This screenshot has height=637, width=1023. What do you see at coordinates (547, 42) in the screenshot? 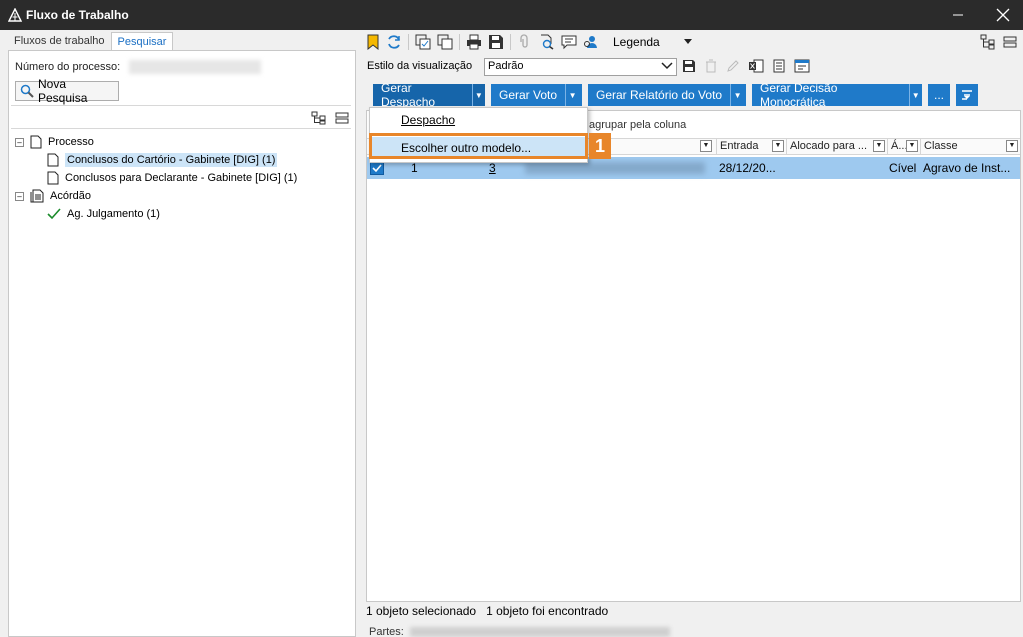
I see `find-document-icon` at bounding box center [547, 42].